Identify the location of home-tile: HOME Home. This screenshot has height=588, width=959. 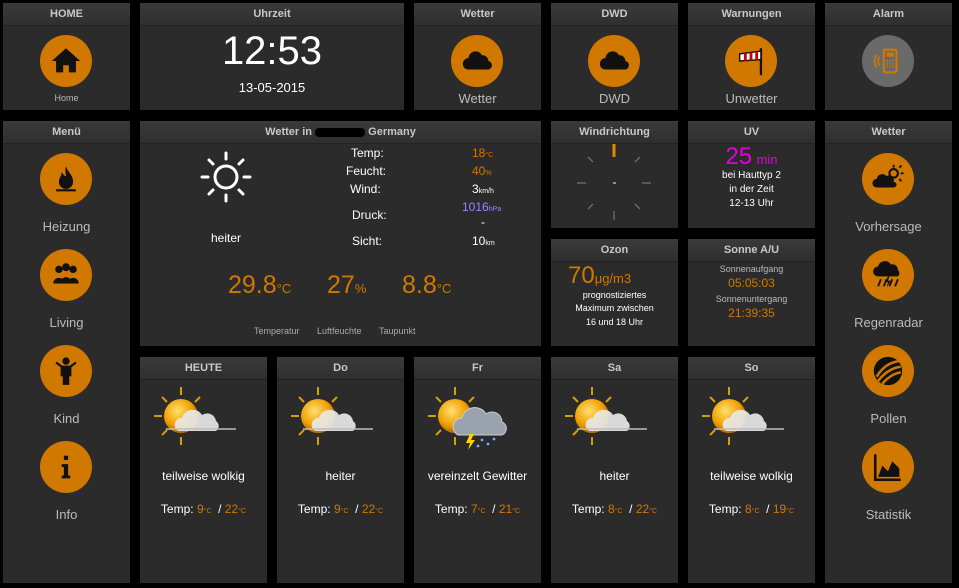
(66, 56).